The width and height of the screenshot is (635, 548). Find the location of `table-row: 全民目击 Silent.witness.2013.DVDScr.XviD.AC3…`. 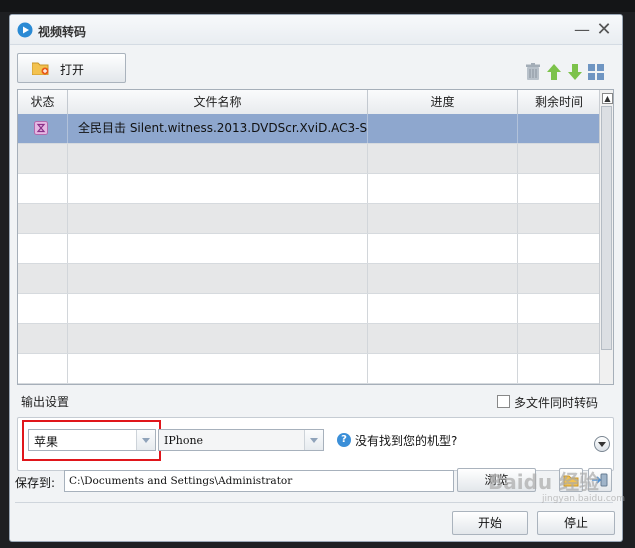

table-row: 全民目击 Silent.witness.2013.DVDScr.XviD.AC3… is located at coordinates (309, 129).